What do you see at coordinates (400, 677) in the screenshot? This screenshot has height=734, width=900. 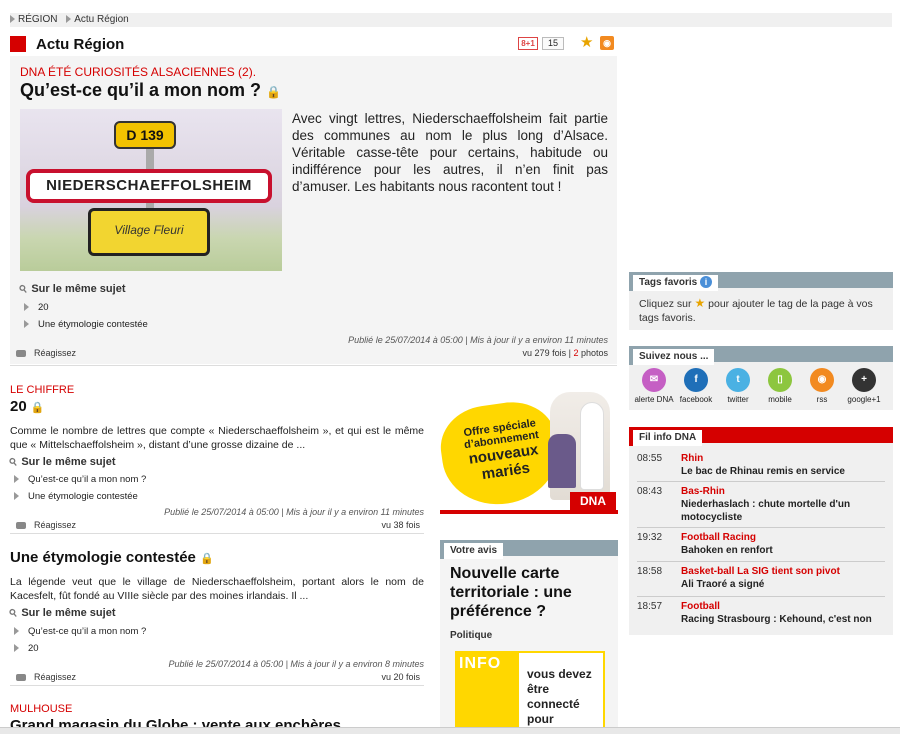 I see `article3-views: vu 20 fois` at bounding box center [400, 677].